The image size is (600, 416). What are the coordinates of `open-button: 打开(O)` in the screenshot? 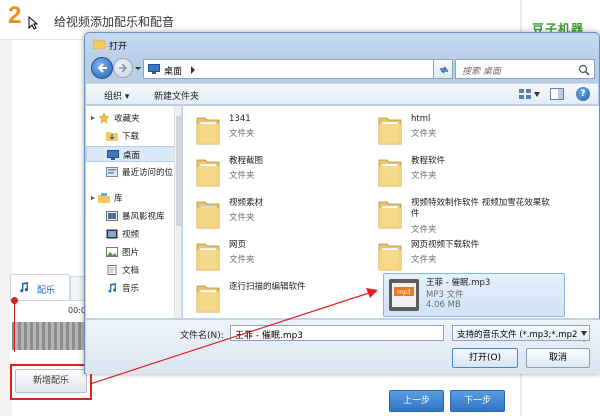 It's located at (485, 358).